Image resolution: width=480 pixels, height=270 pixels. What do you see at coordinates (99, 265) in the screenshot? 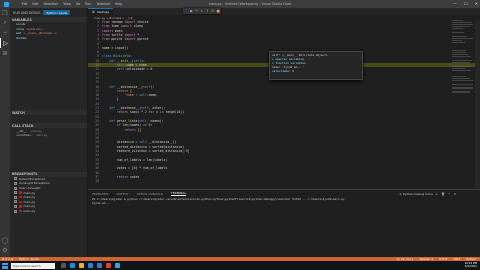
I see `mail-icon` at bounding box center [99, 265].